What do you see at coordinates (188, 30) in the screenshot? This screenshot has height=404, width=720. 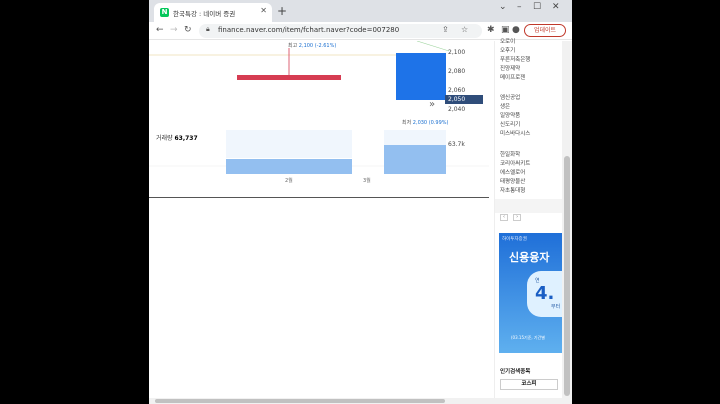 I see `refresh-icon: ↻` at bounding box center [188, 30].